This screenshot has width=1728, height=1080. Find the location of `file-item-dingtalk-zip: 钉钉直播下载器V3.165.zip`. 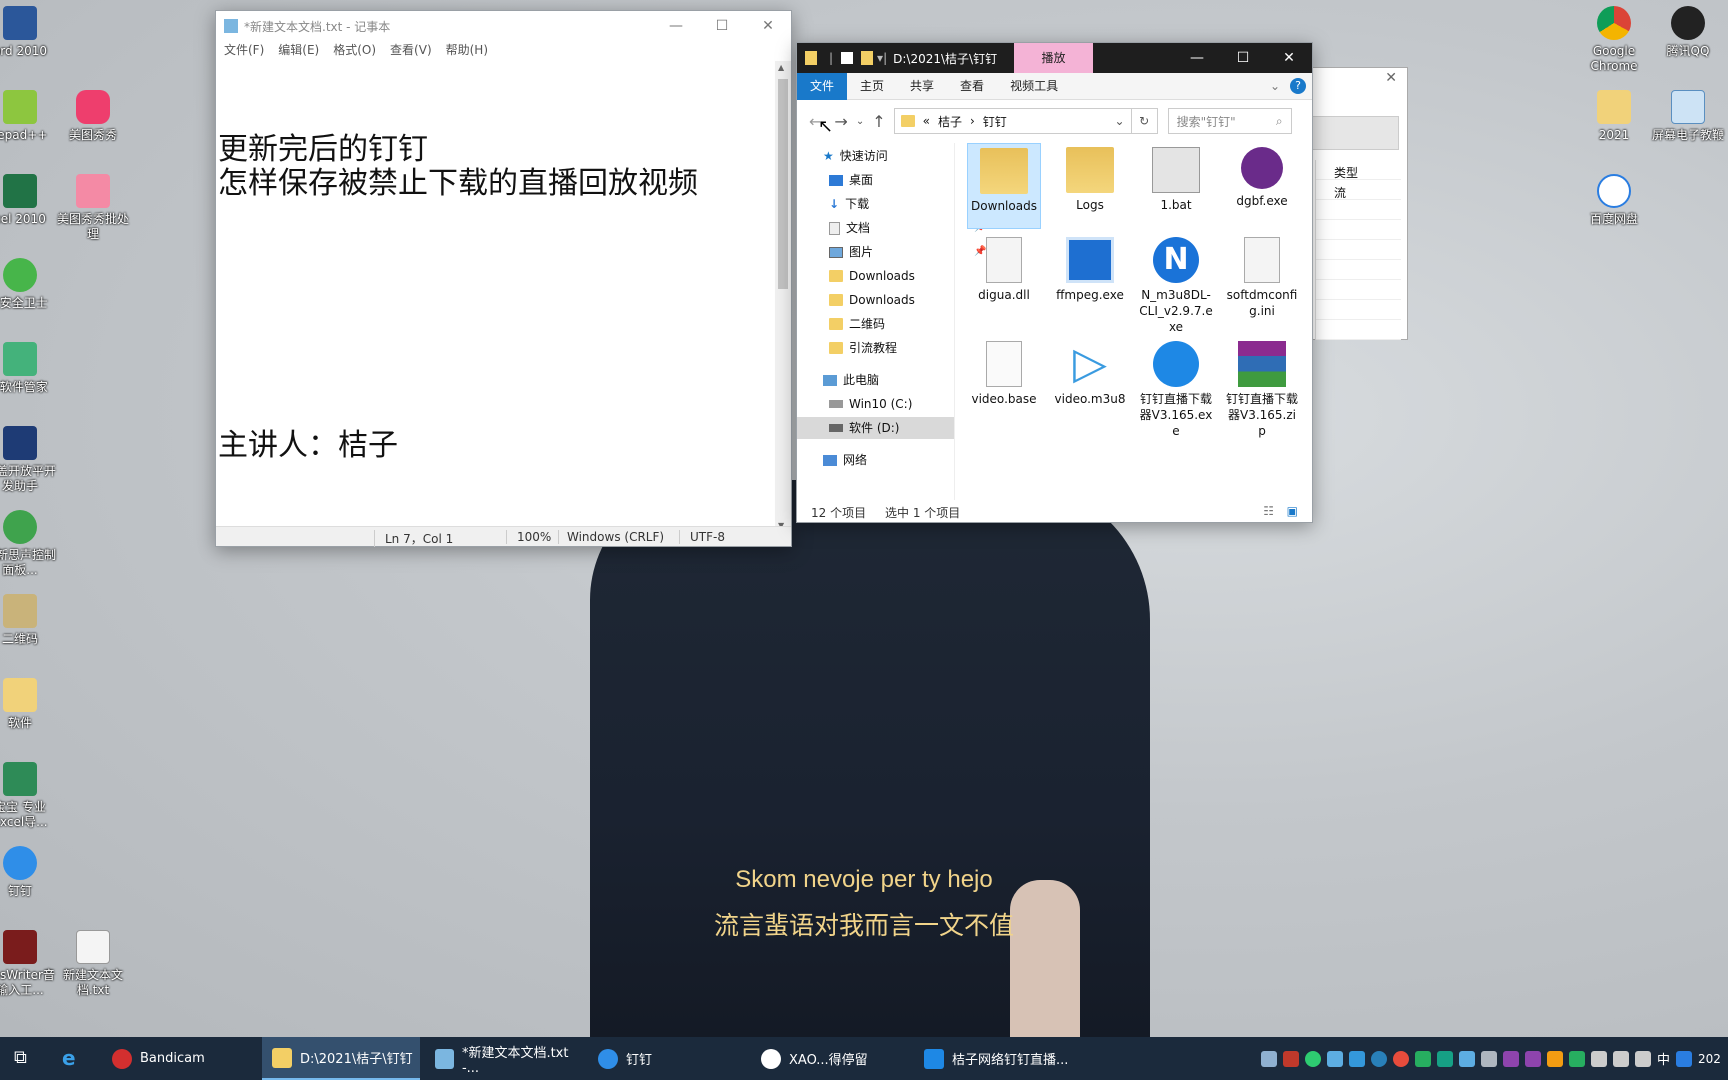

file-item-dingtalk-zip: 钉钉直播下载器V3.165.zip is located at coordinates (1262, 388).